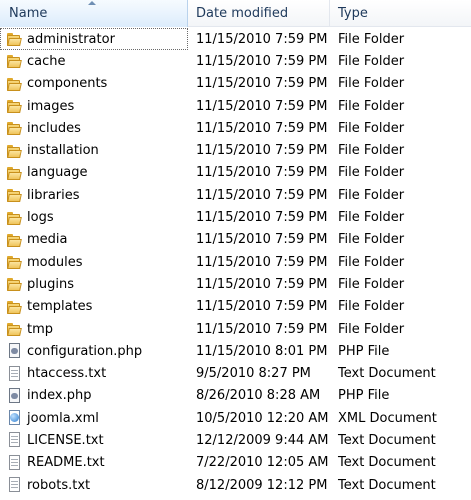 This screenshot has width=471, height=500. Describe the element at coordinates (94, 485) in the screenshot. I see `file-name-cell: robots.txt` at that location.